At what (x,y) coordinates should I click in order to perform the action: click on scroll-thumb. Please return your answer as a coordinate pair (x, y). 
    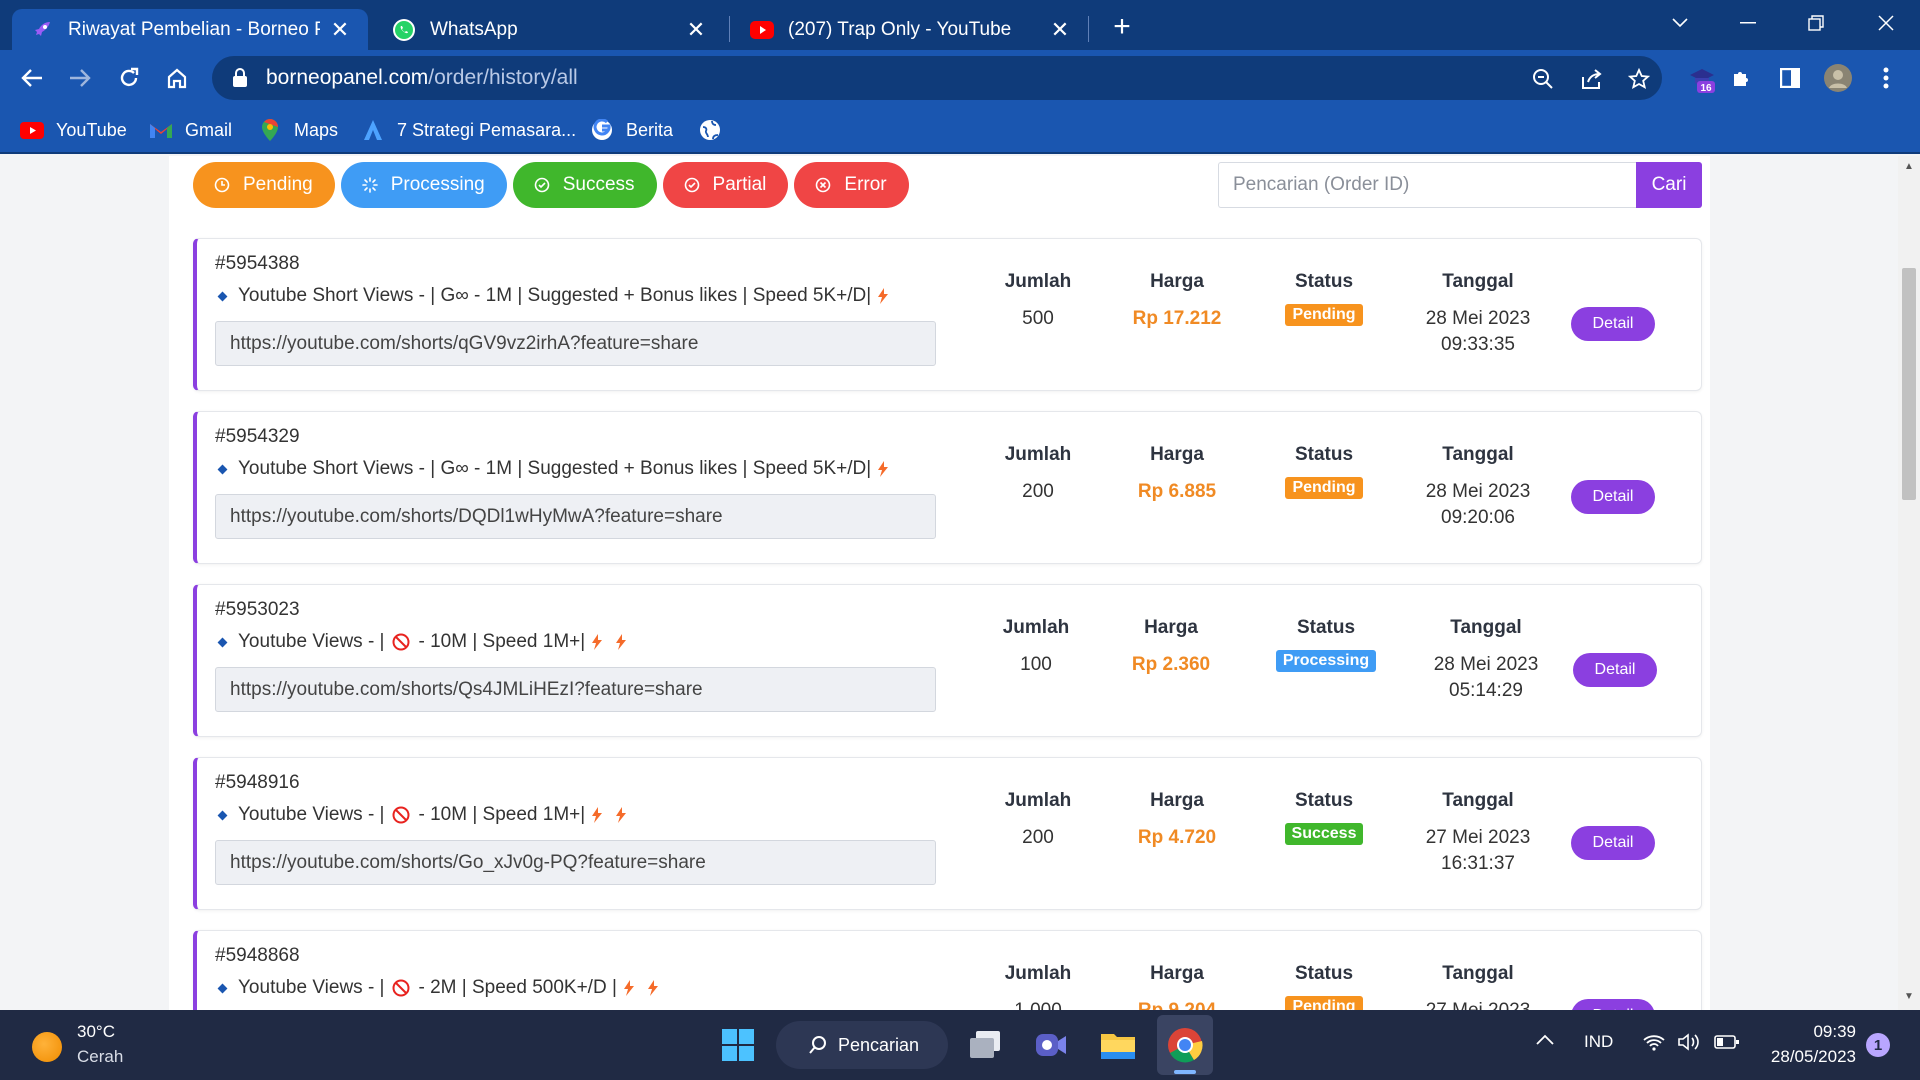
    Looking at the image, I should click on (1909, 384).